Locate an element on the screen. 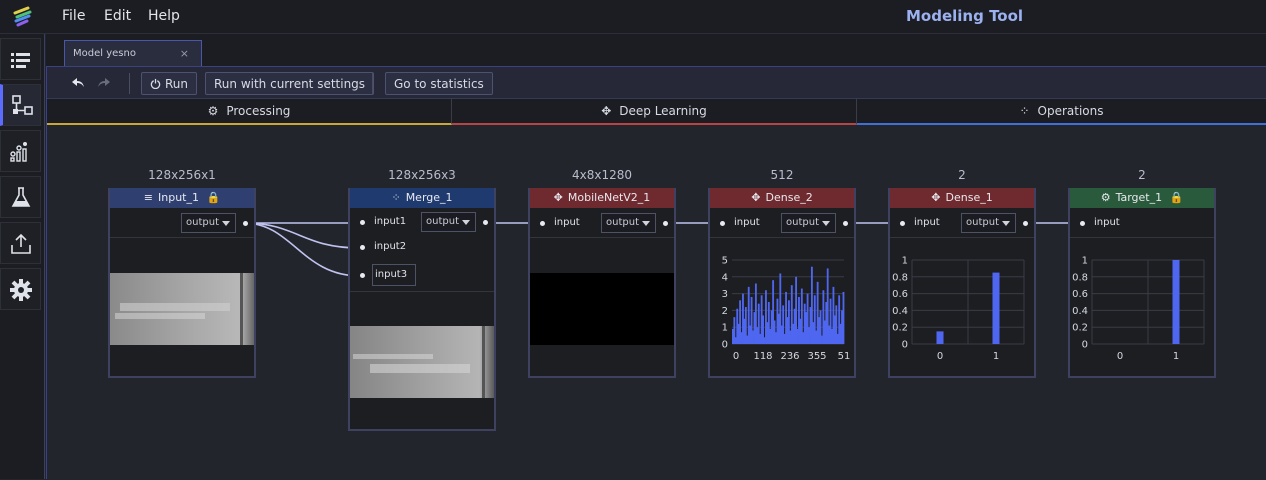 The width and height of the screenshot is (1266, 480). sidebar-settings-button is located at coordinates (20, 289).